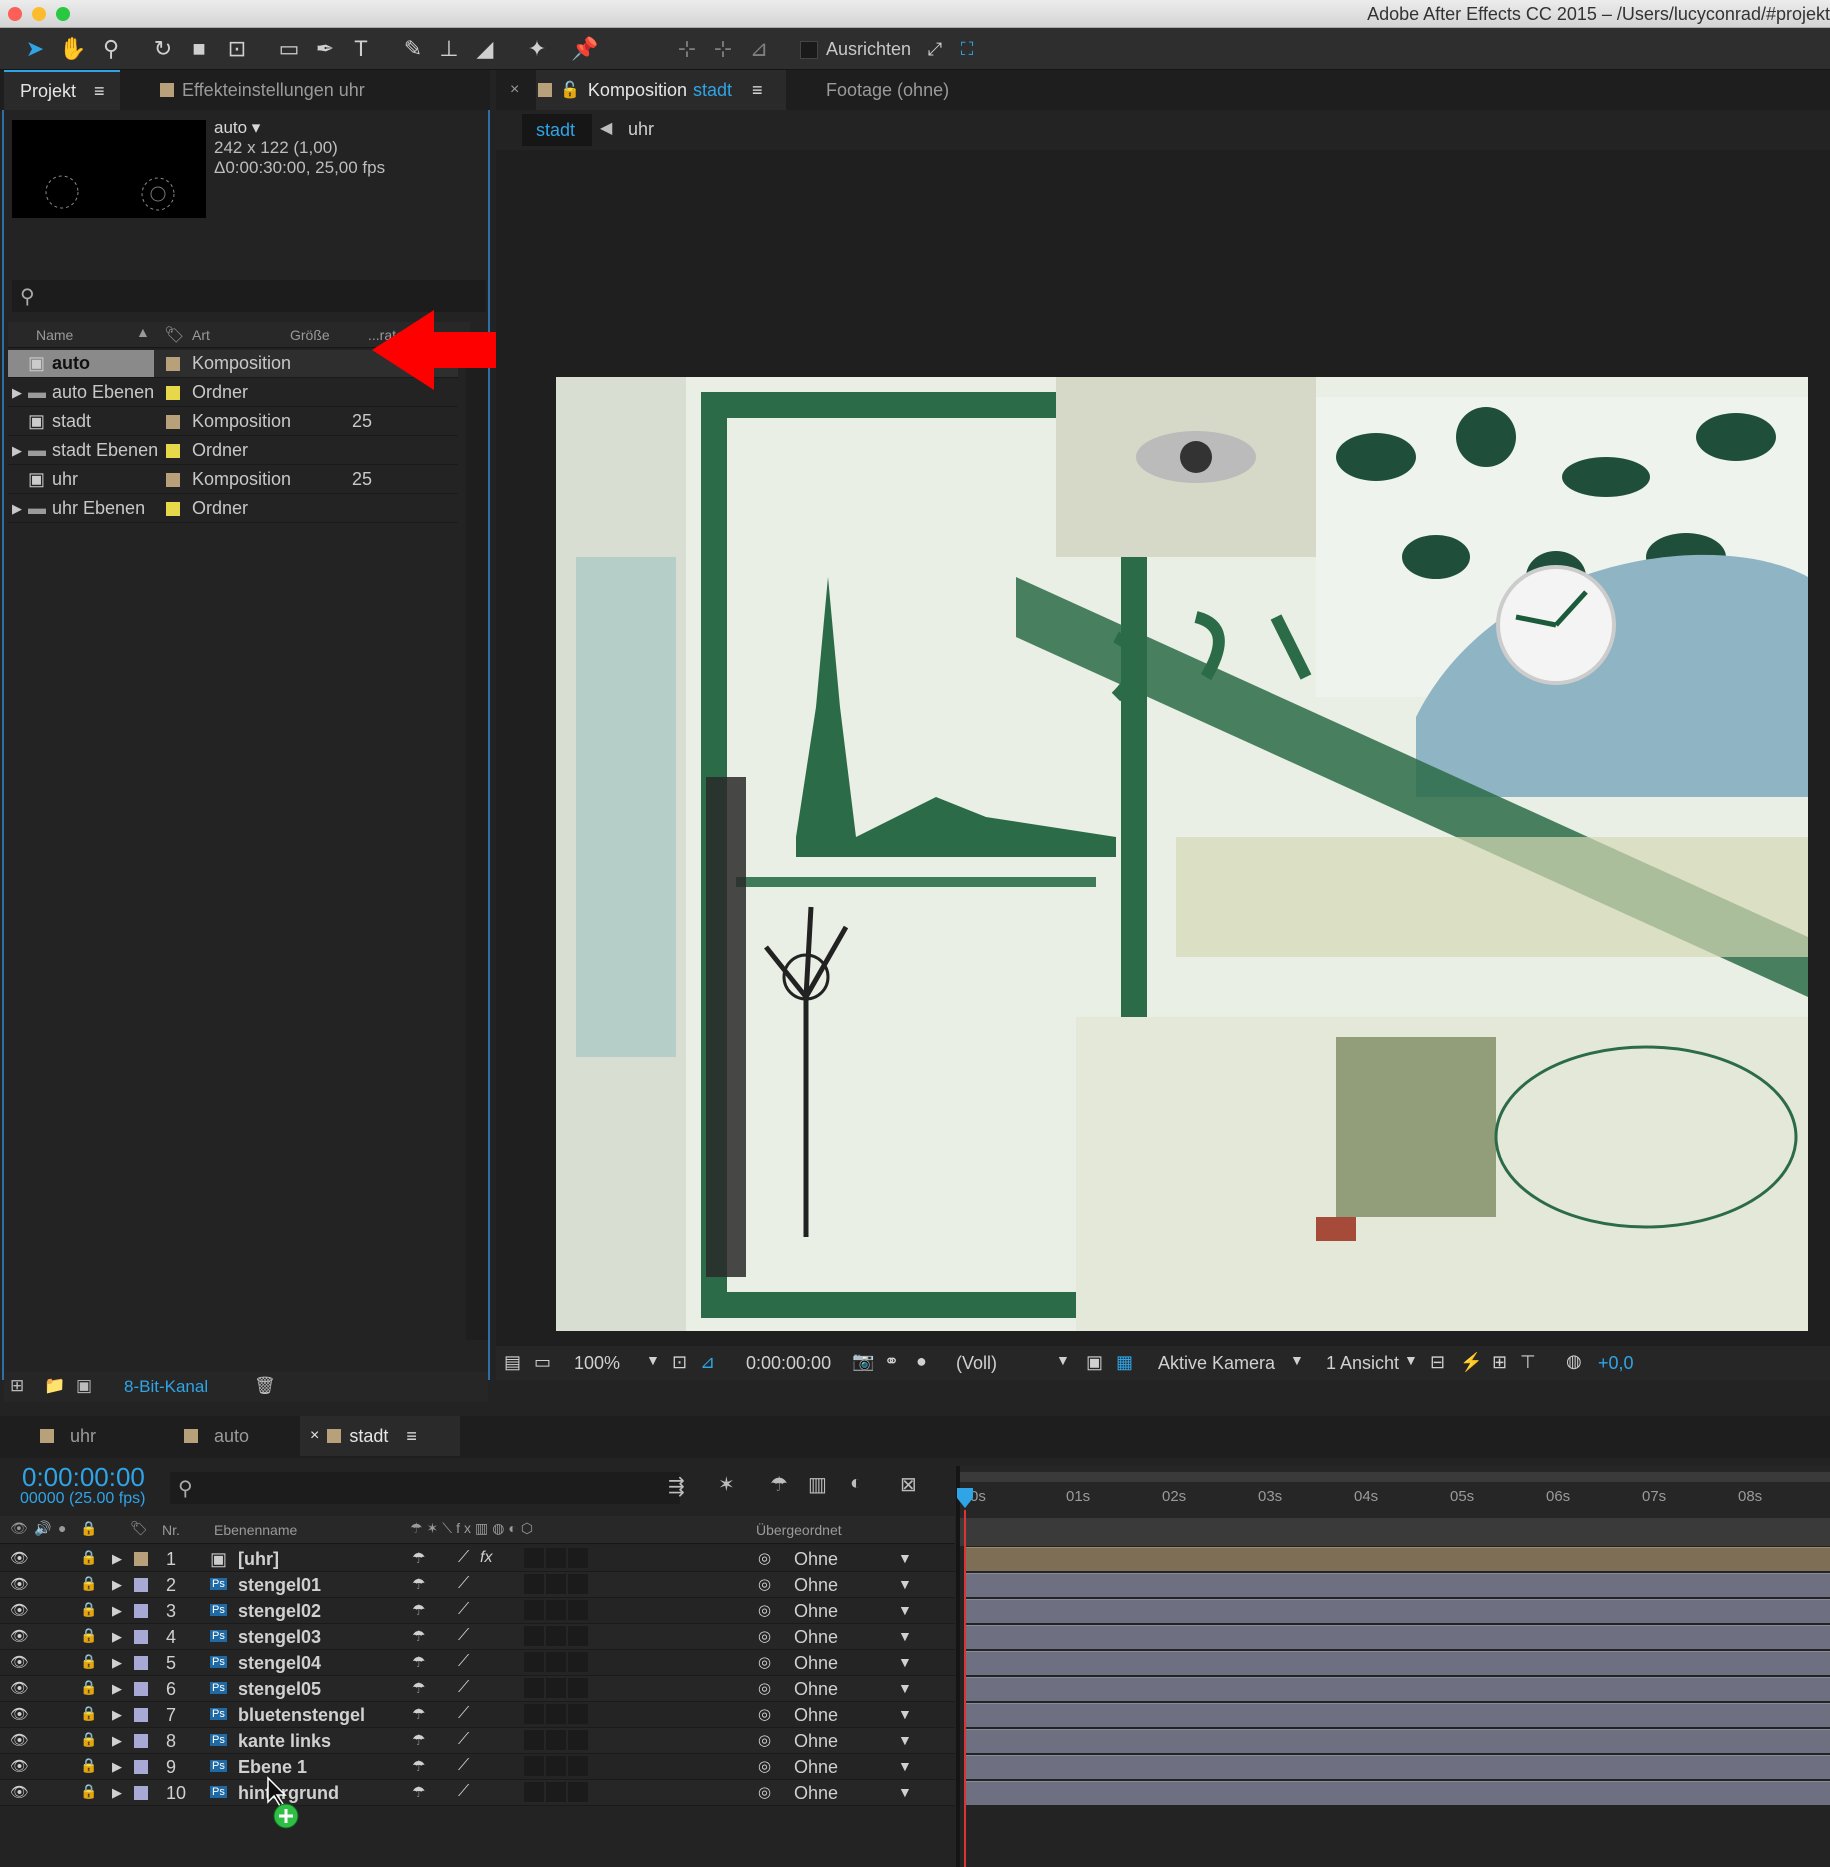 The height and width of the screenshot is (1867, 1830). I want to click on snapping-icon: ⤢, so click(935, 49).